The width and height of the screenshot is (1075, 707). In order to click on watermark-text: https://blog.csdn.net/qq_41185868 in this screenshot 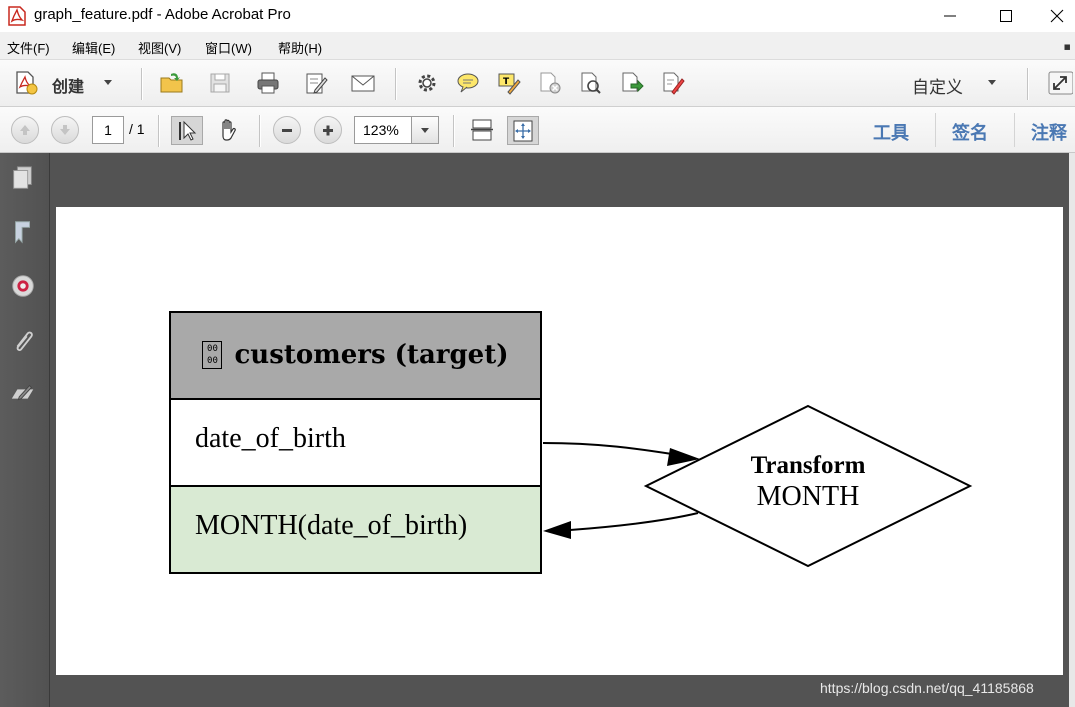, I will do `click(927, 688)`.